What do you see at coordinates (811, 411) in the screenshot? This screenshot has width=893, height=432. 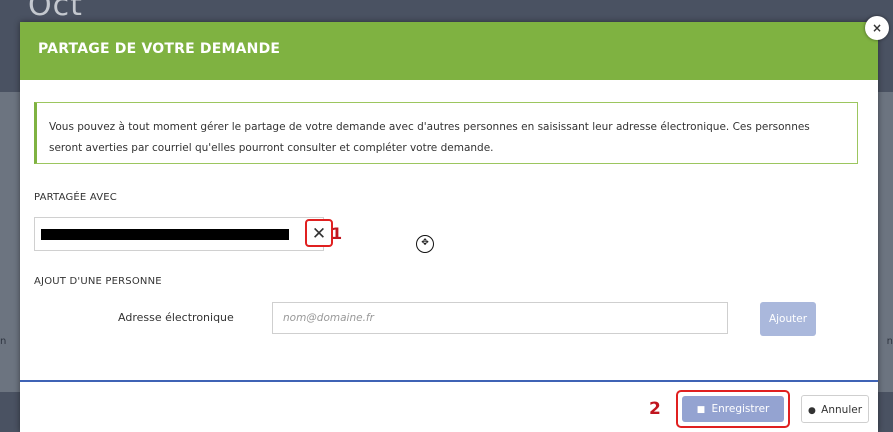 I see `cancel-icon: ●` at bounding box center [811, 411].